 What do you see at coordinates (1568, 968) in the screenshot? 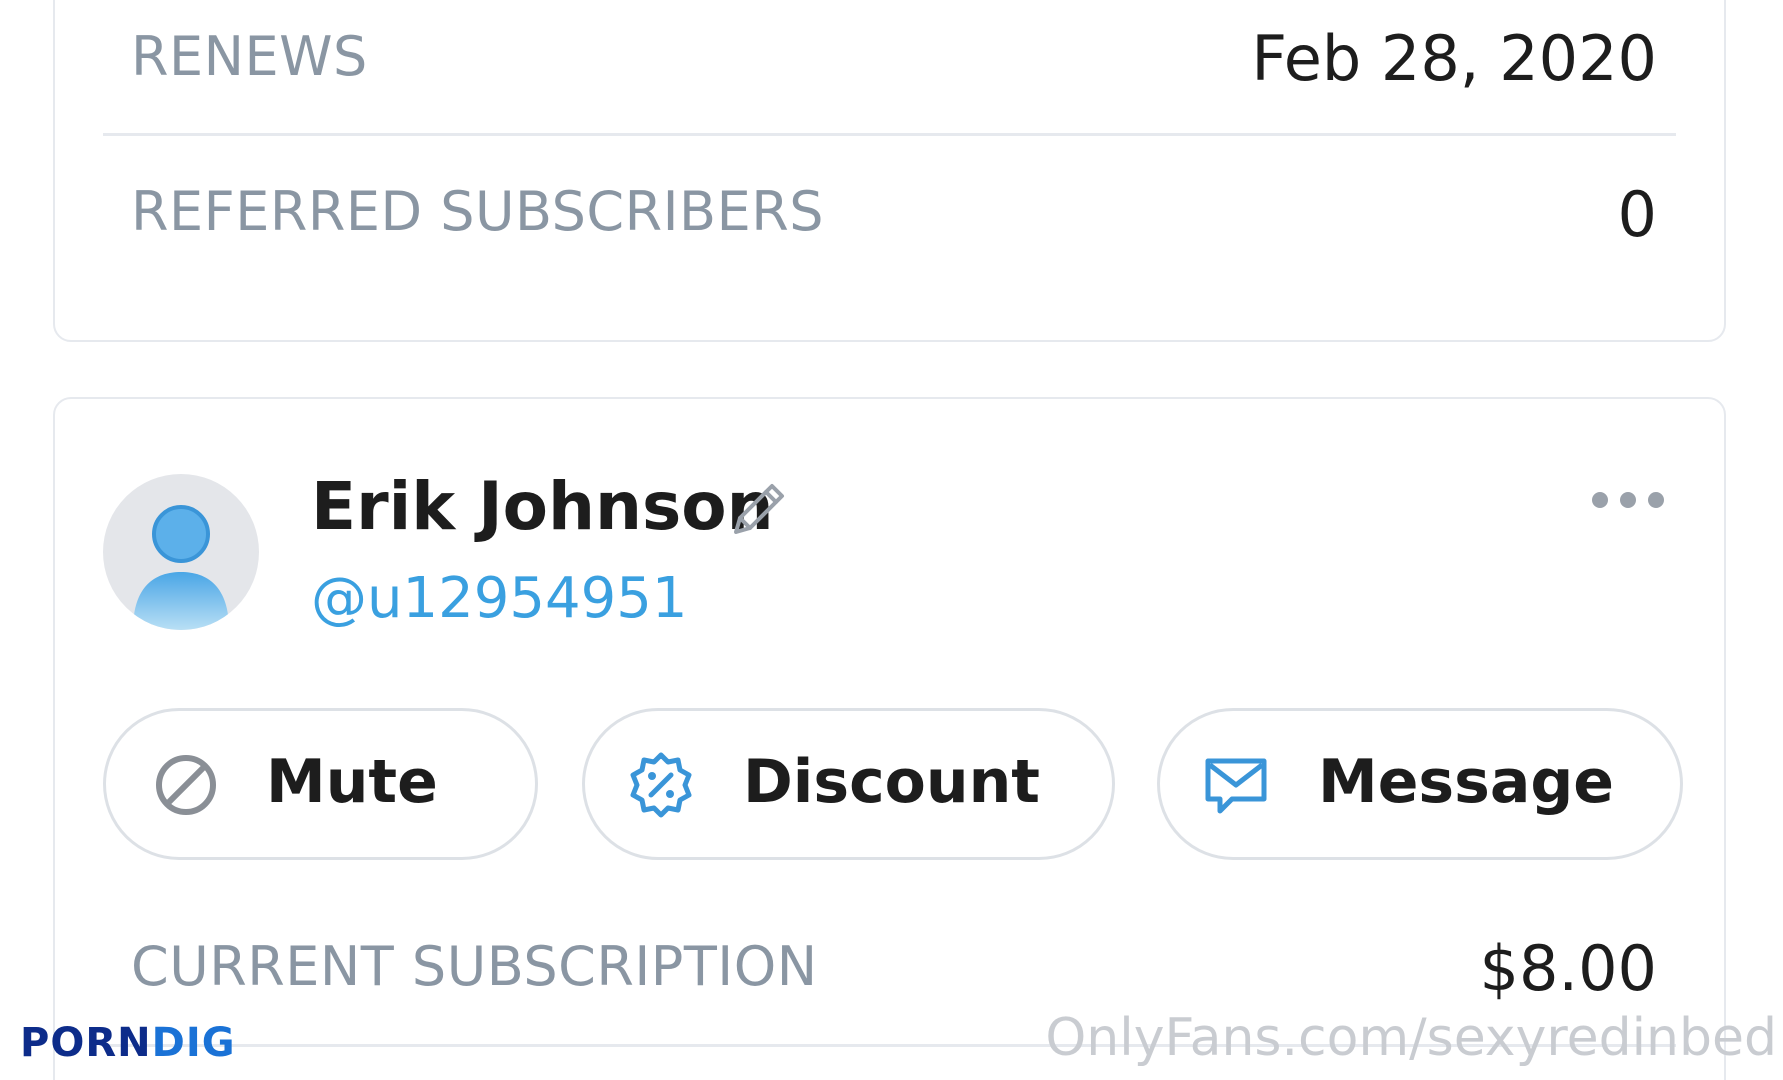
I see `current-subscription-value: $8.00` at bounding box center [1568, 968].